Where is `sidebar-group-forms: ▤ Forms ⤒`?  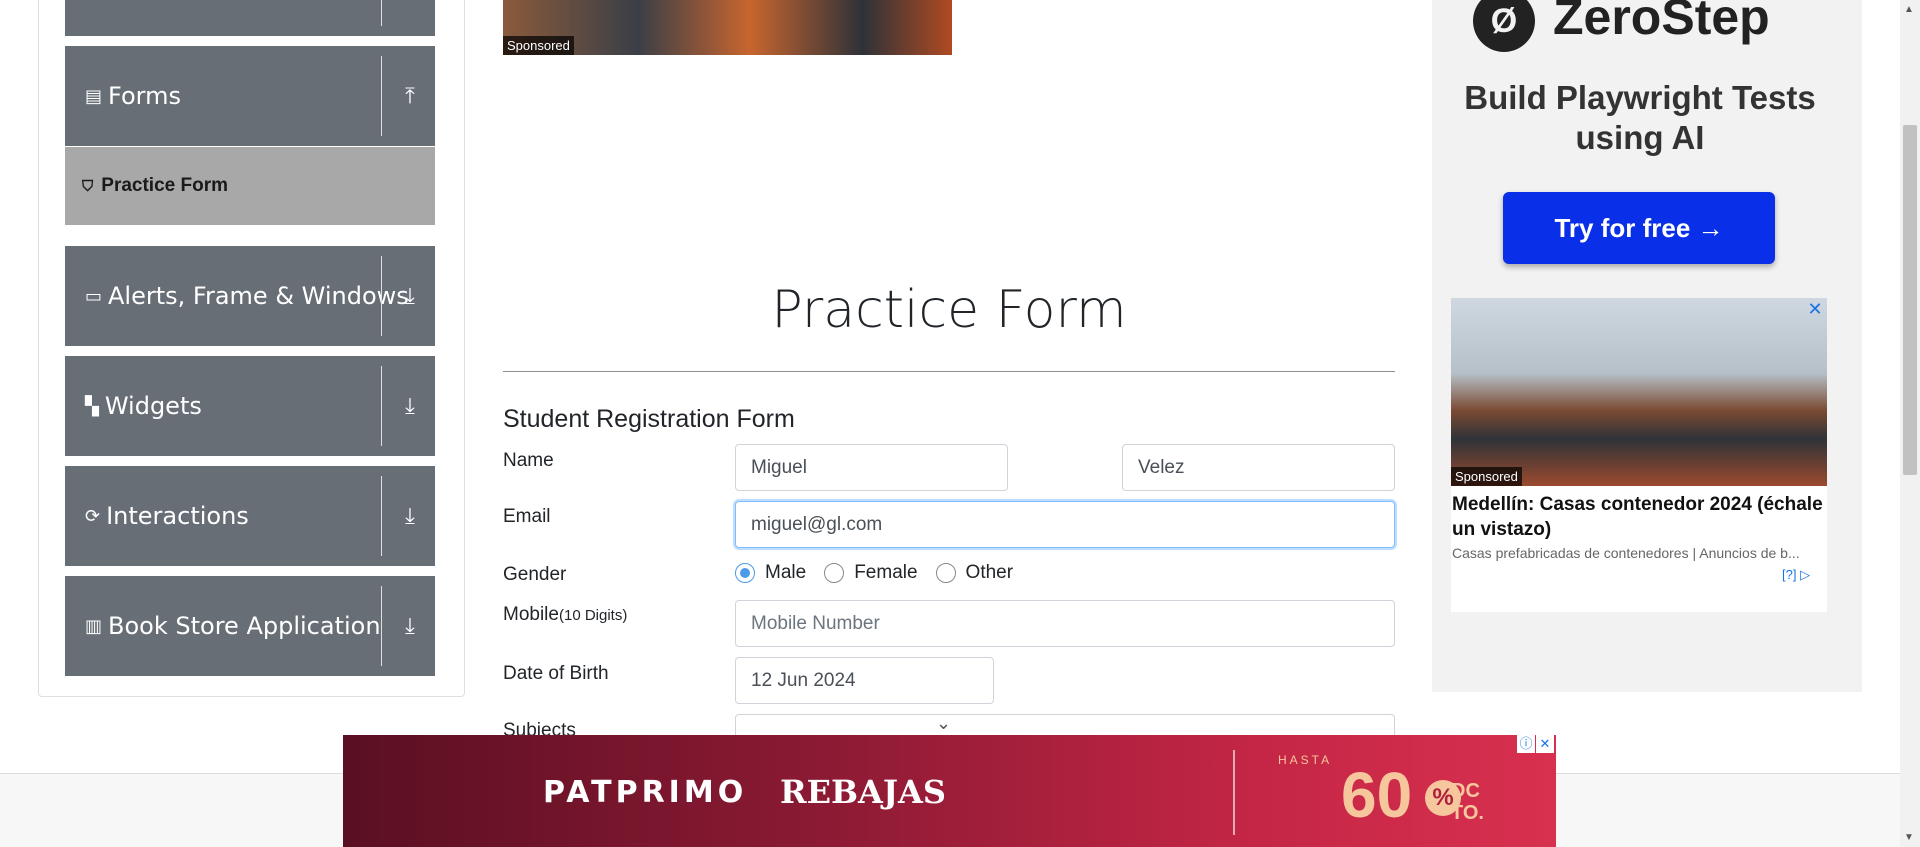 sidebar-group-forms: ▤ Forms ⤒ is located at coordinates (250, 96).